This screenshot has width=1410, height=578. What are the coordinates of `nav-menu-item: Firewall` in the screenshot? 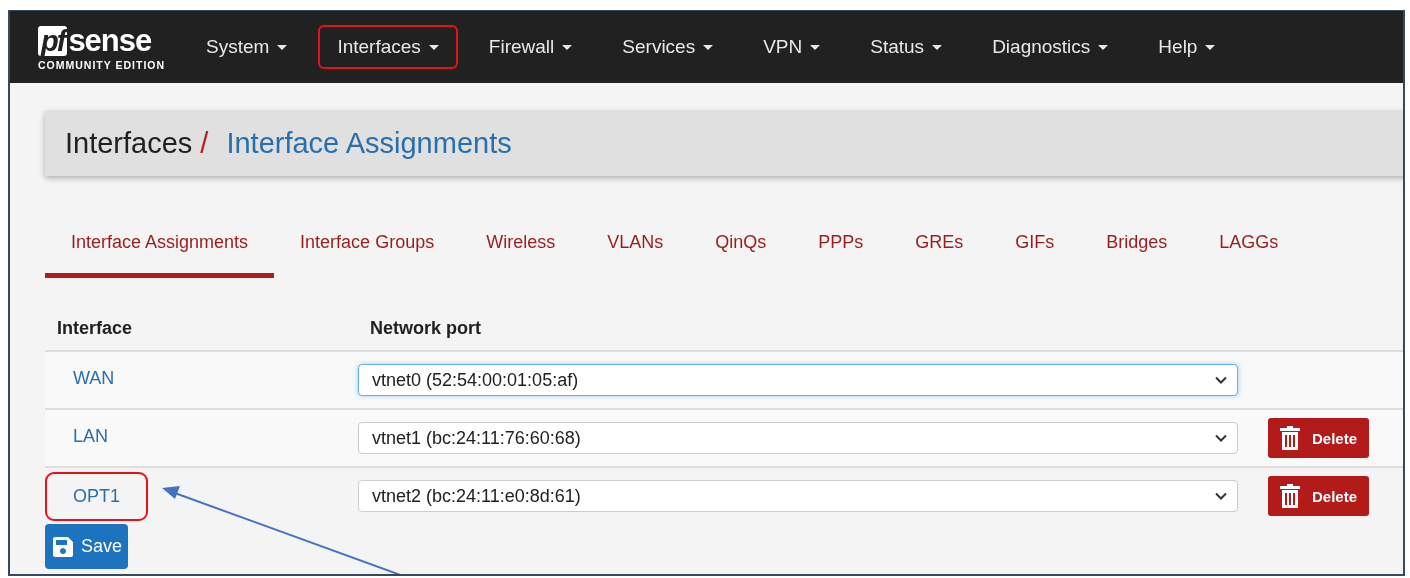 It's located at (530, 47).